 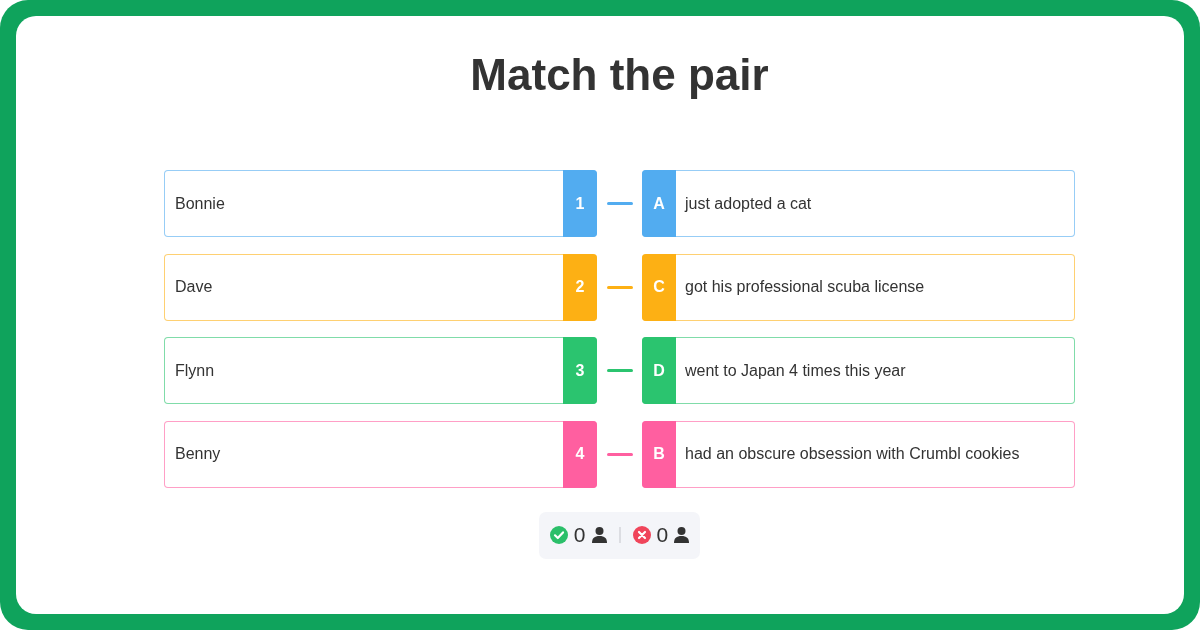 I want to click on statement-text: went to Japan 4 times this year, so click(x=795, y=370).